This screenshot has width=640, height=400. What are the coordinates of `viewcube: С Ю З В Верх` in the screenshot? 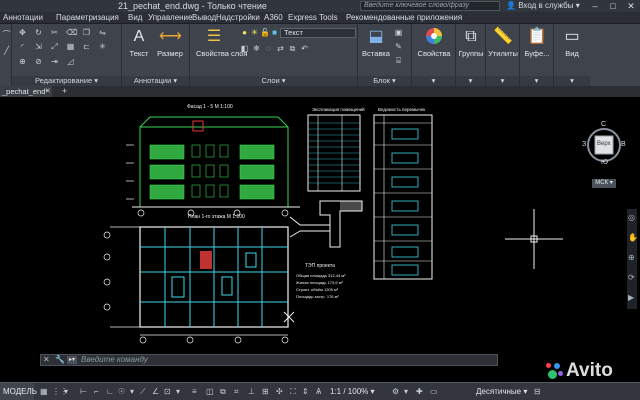 It's located at (604, 143).